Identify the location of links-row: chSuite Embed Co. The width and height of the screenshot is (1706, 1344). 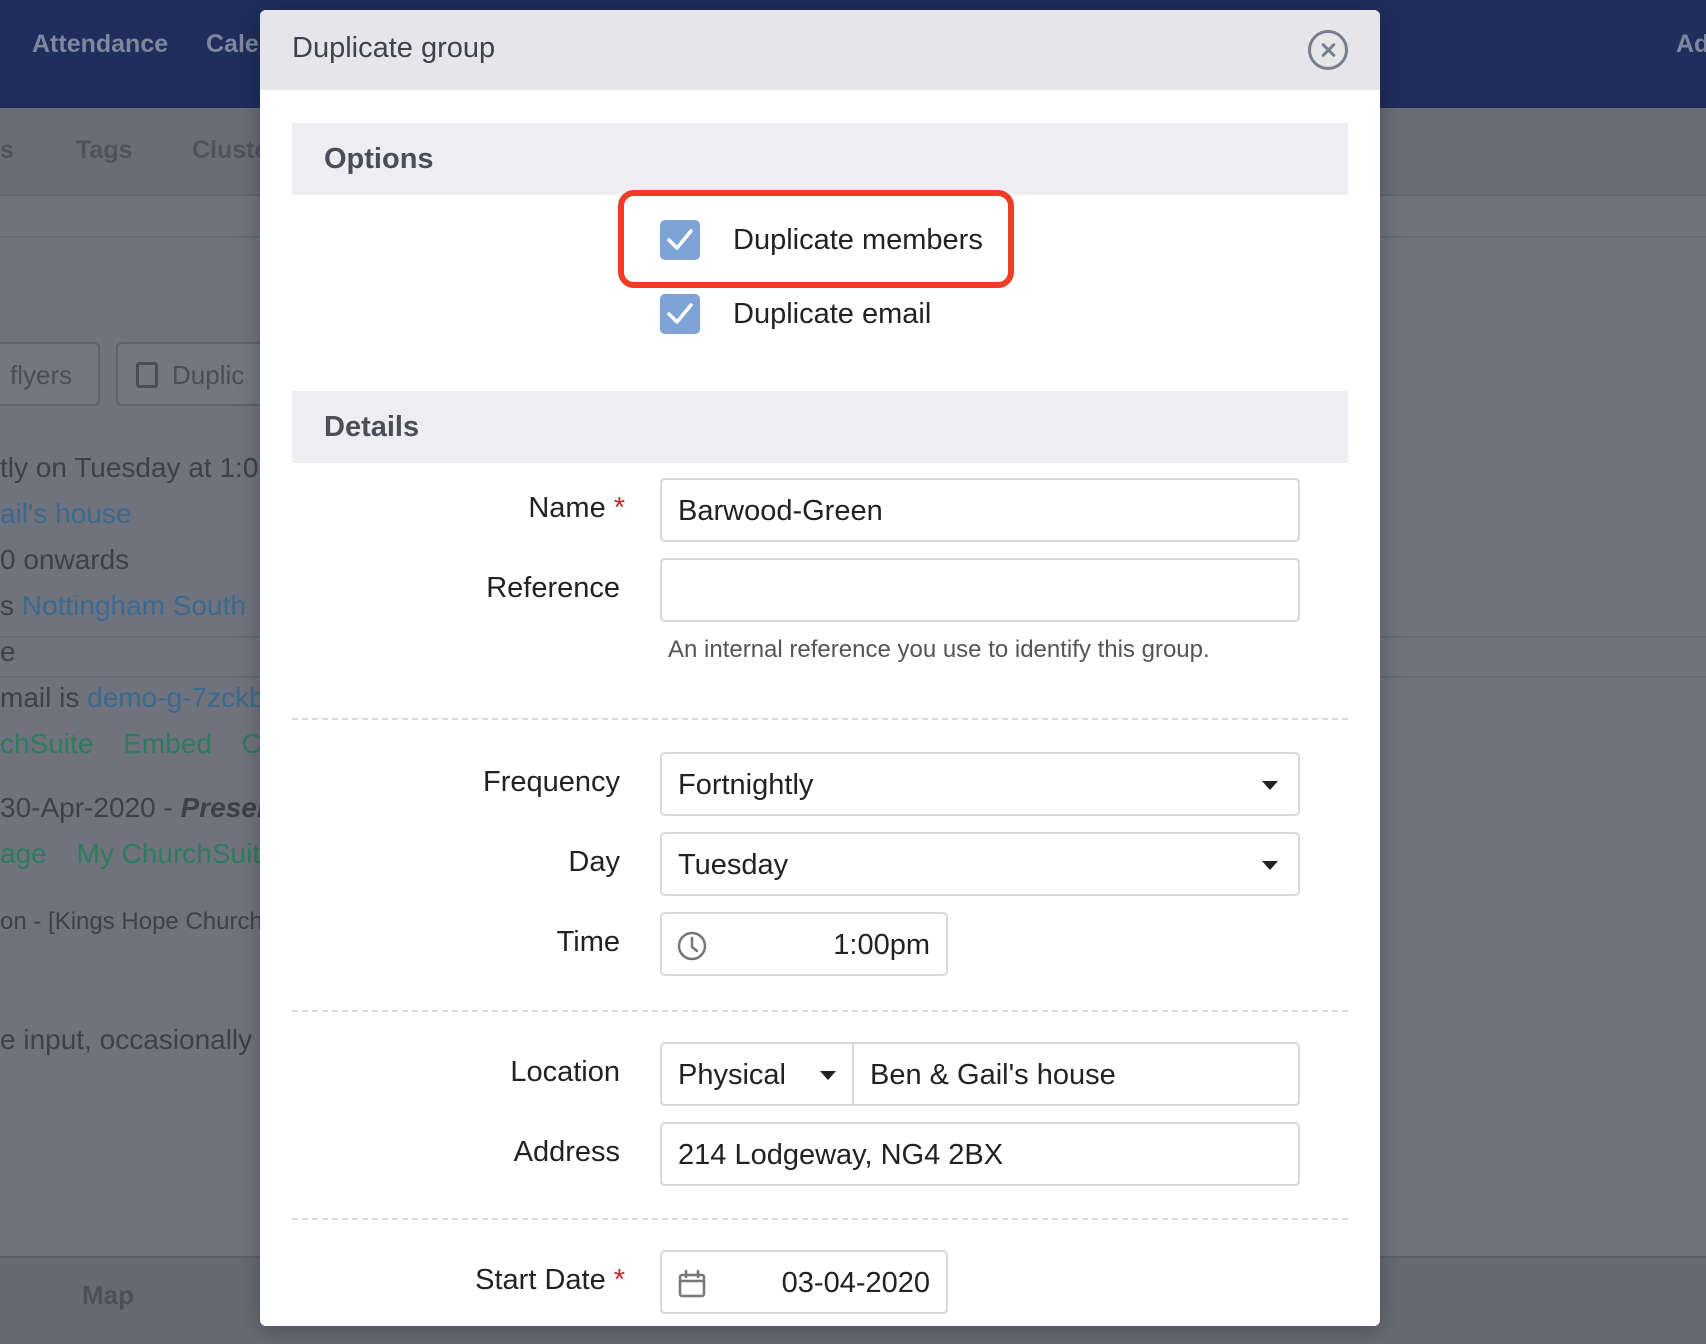
(138, 744).